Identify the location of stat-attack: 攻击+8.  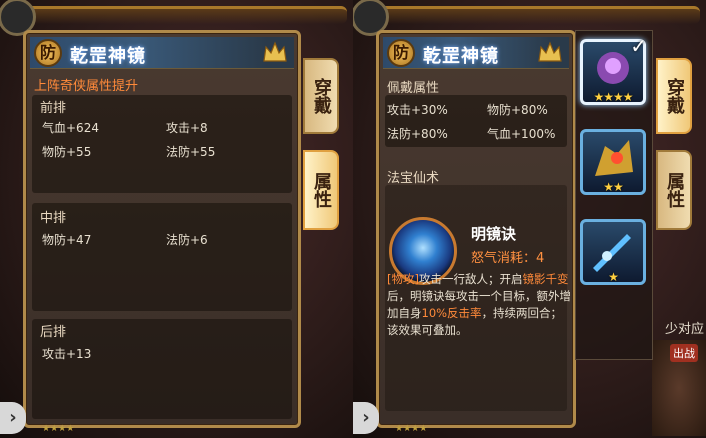
(187, 128).